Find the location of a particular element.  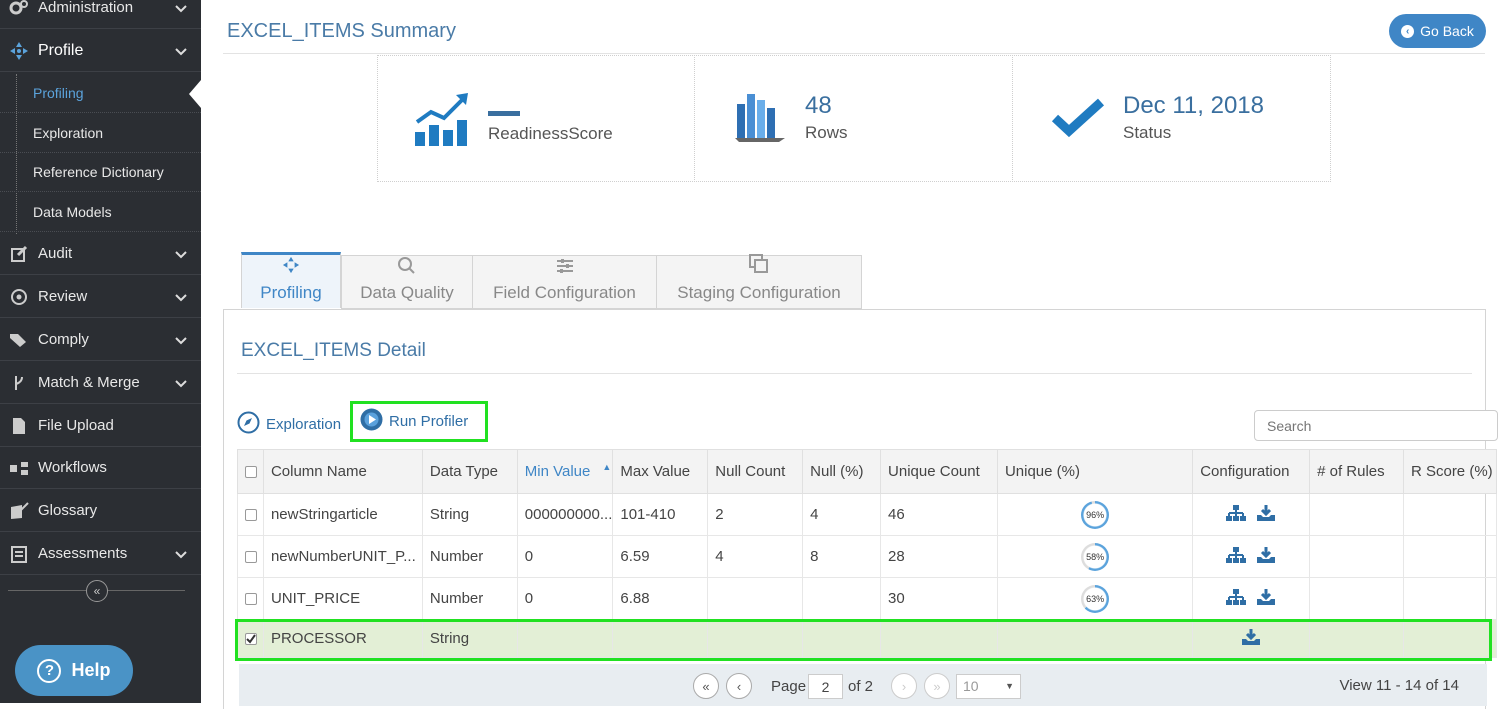

search-input is located at coordinates (1376, 425).